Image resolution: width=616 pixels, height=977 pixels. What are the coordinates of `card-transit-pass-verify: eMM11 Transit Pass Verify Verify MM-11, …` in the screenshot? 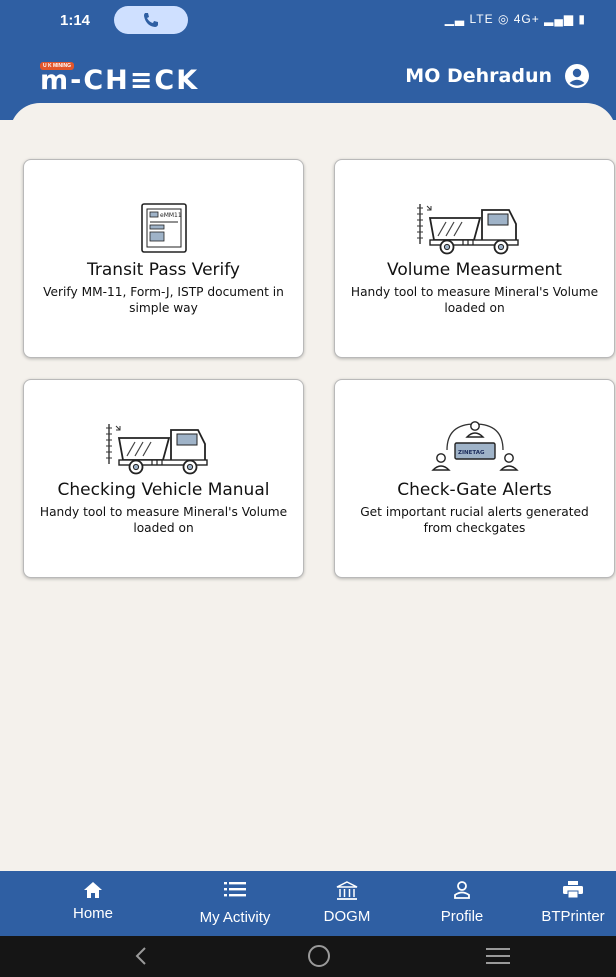 It's located at (163, 258).